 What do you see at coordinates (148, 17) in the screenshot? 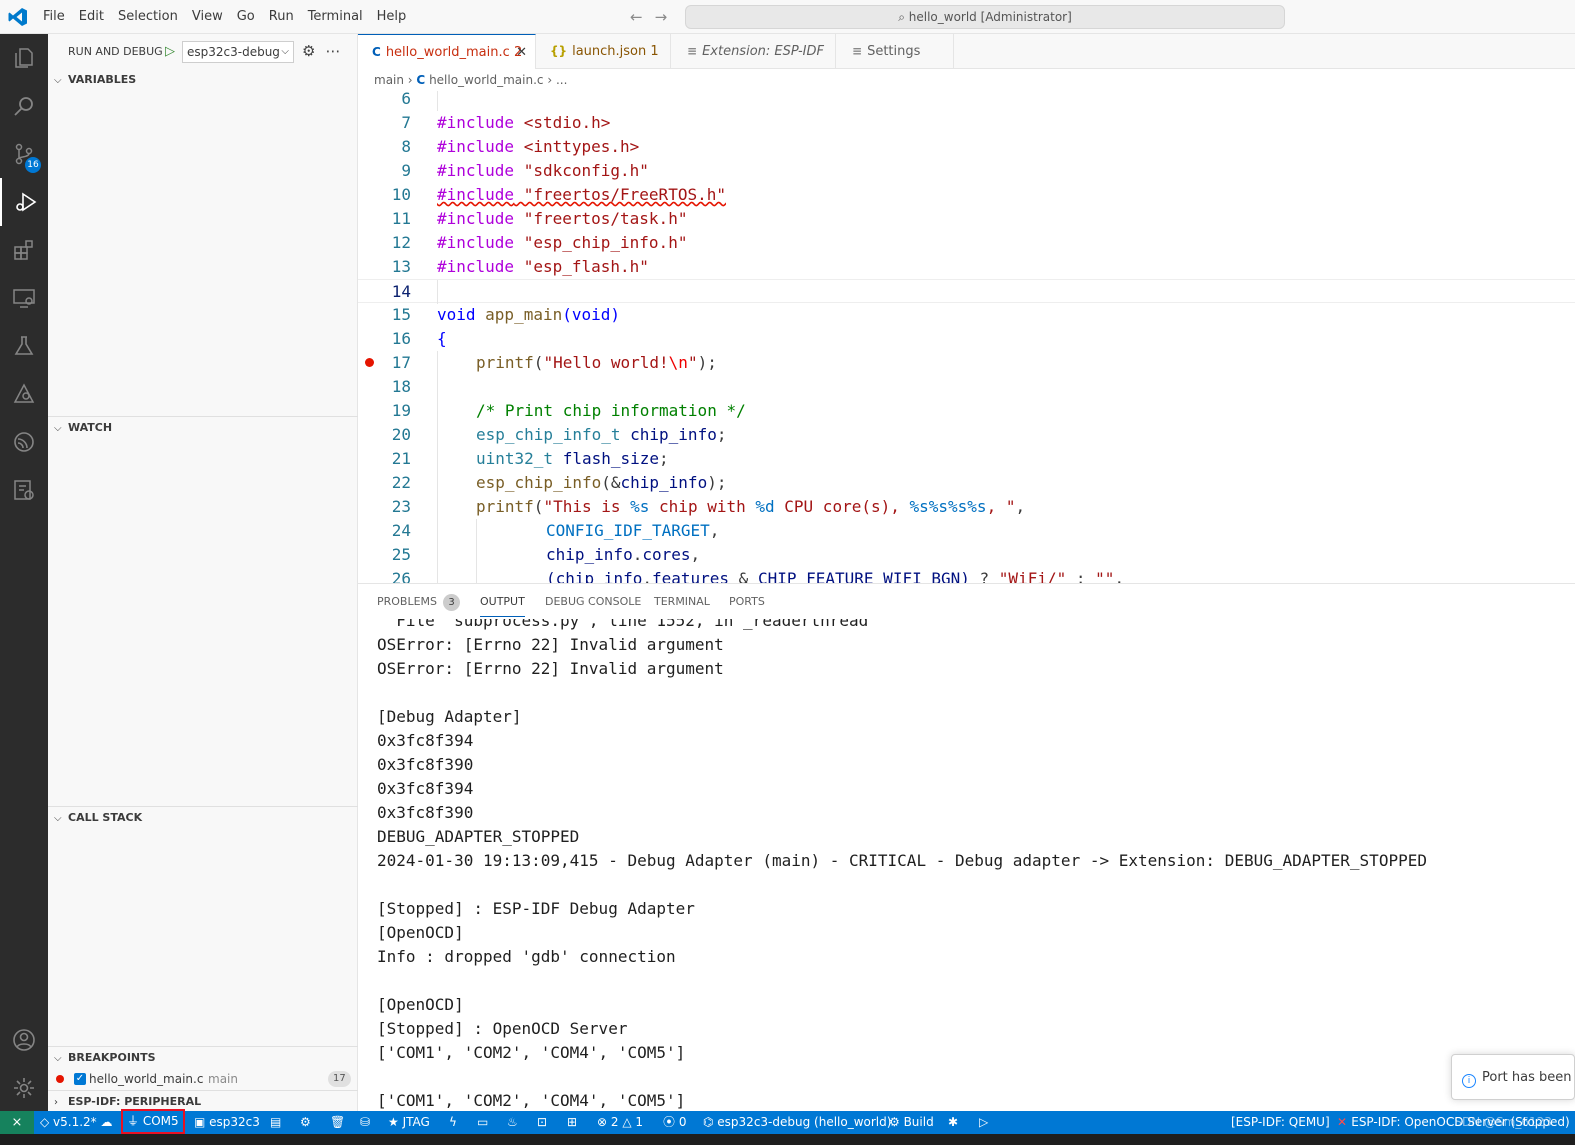
I see `menu-selection: Selection` at bounding box center [148, 17].